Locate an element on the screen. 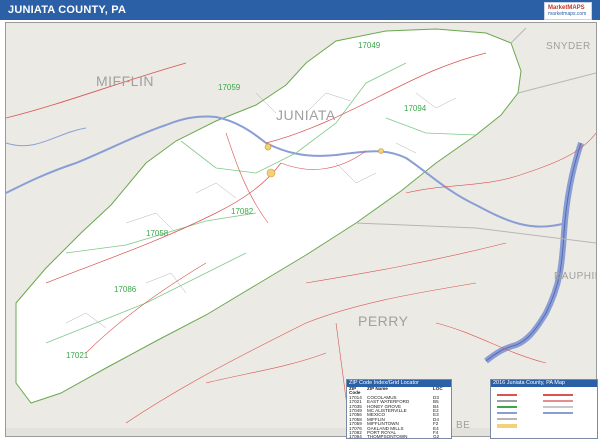  county-label-perry: PERRY is located at coordinates (383, 321).